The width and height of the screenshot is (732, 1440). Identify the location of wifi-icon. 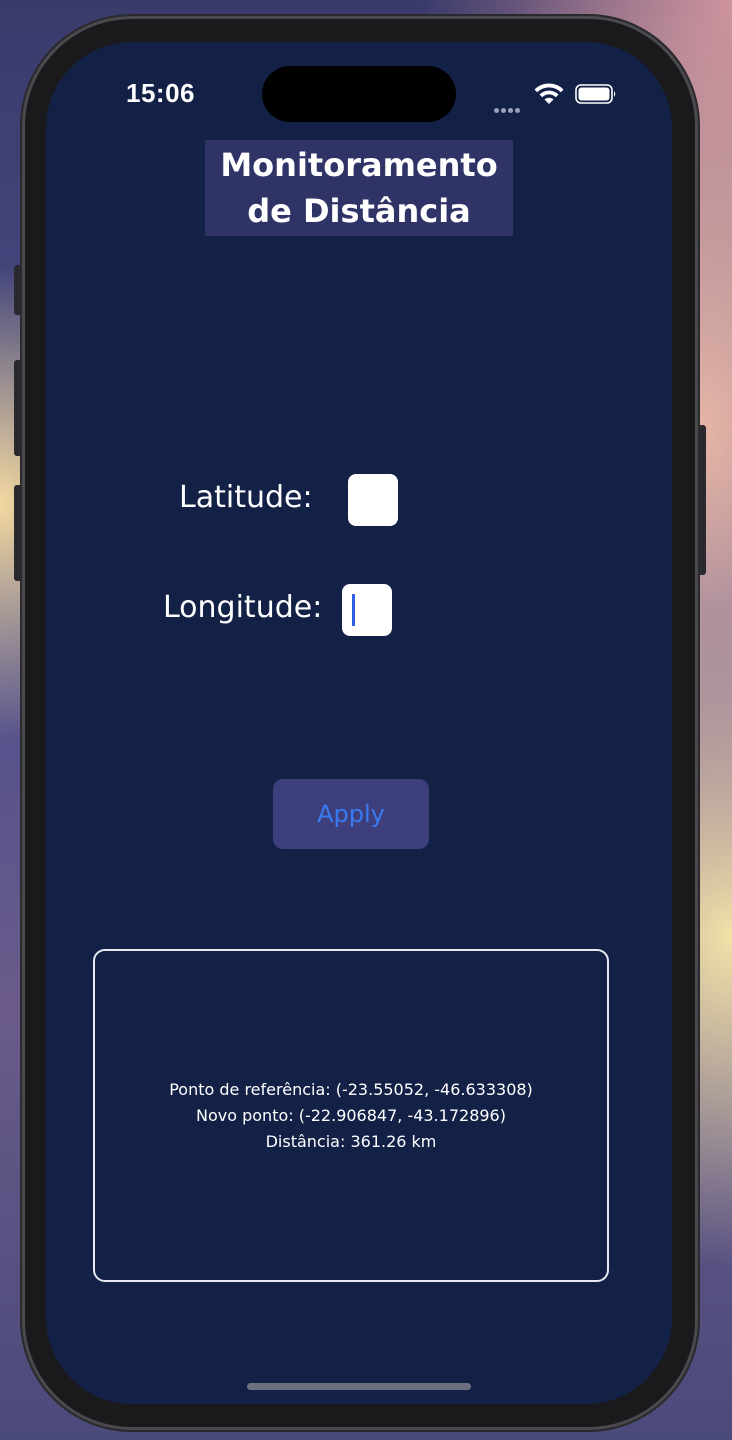
(549, 93).